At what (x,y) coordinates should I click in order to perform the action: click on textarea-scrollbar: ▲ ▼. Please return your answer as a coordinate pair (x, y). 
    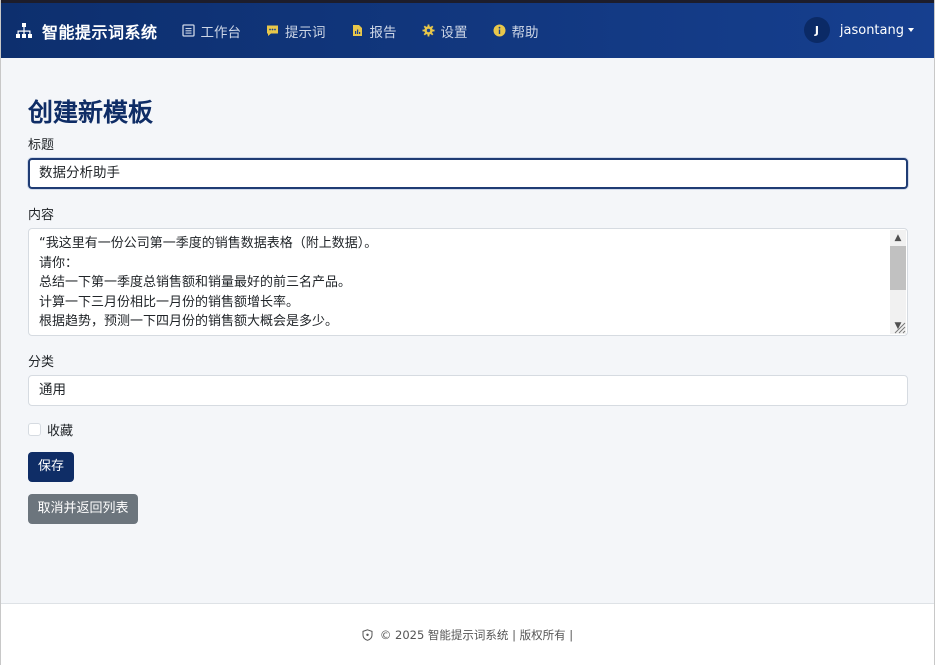
    Looking at the image, I should click on (898, 282).